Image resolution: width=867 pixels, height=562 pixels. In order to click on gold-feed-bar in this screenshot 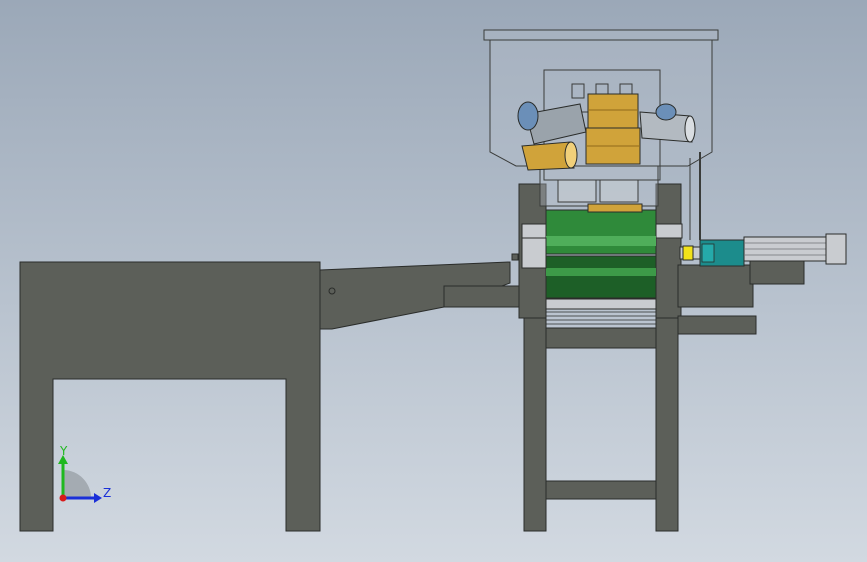, I will do `click(615, 208)`.